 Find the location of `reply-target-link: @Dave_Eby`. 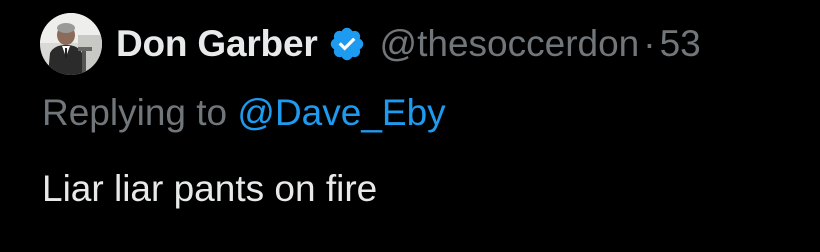

reply-target-link: @Dave_Eby is located at coordinates (341, 112).